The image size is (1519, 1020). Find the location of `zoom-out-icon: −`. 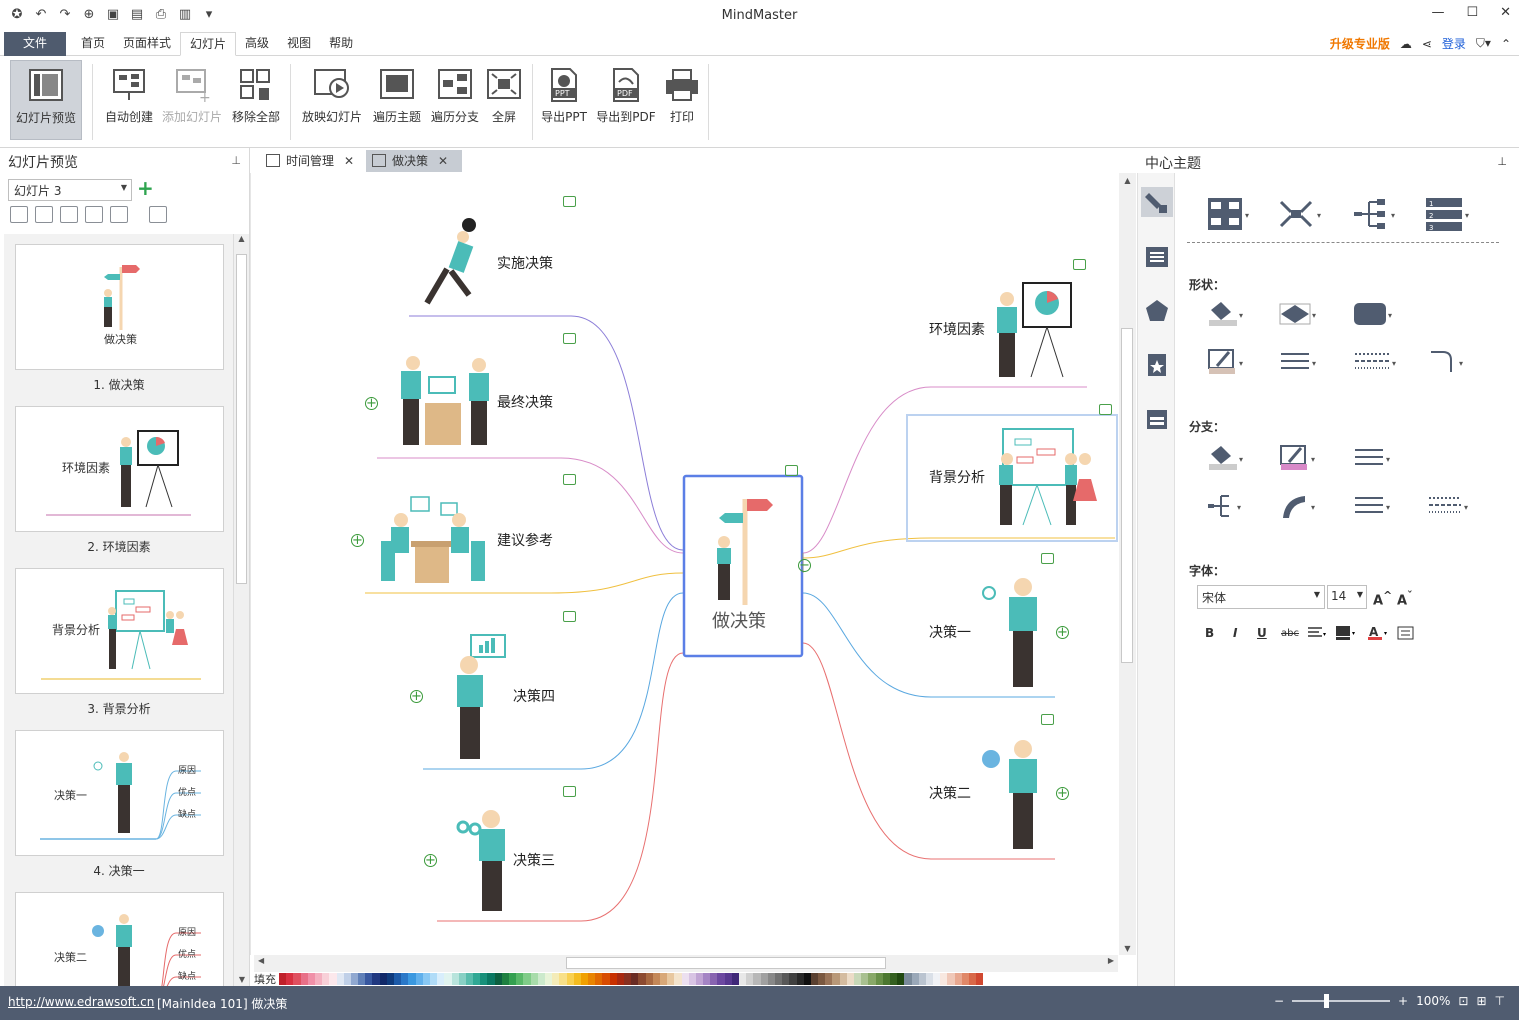

zoom-out-icon: − is located at coordinates (1279, 1001).